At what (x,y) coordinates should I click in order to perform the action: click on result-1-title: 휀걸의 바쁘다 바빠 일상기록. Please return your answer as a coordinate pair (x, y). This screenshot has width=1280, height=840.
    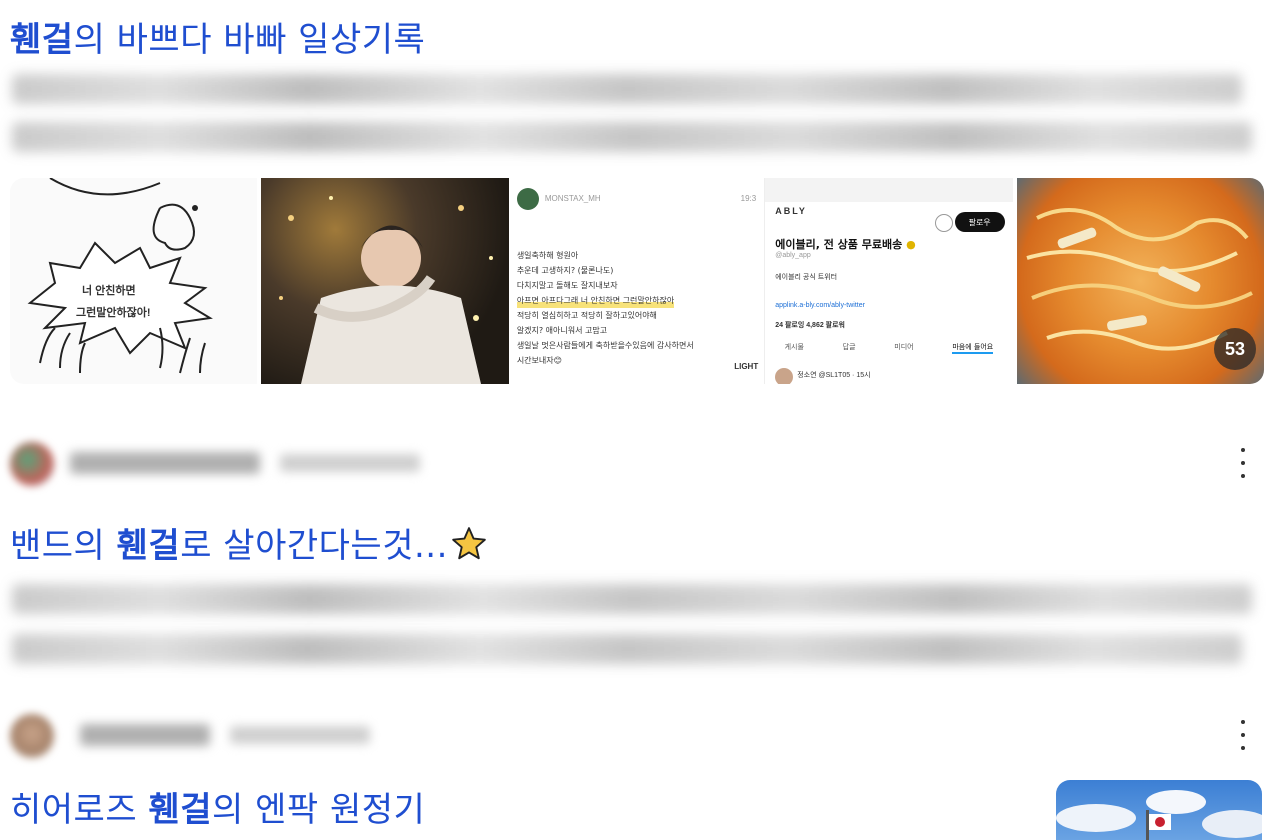
    Looking at the image, I should click on (217, 36).